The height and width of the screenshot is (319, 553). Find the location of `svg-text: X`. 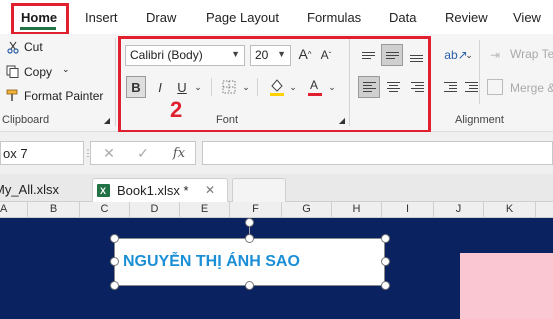

svg-text: X is located at coordinates (103, 191).